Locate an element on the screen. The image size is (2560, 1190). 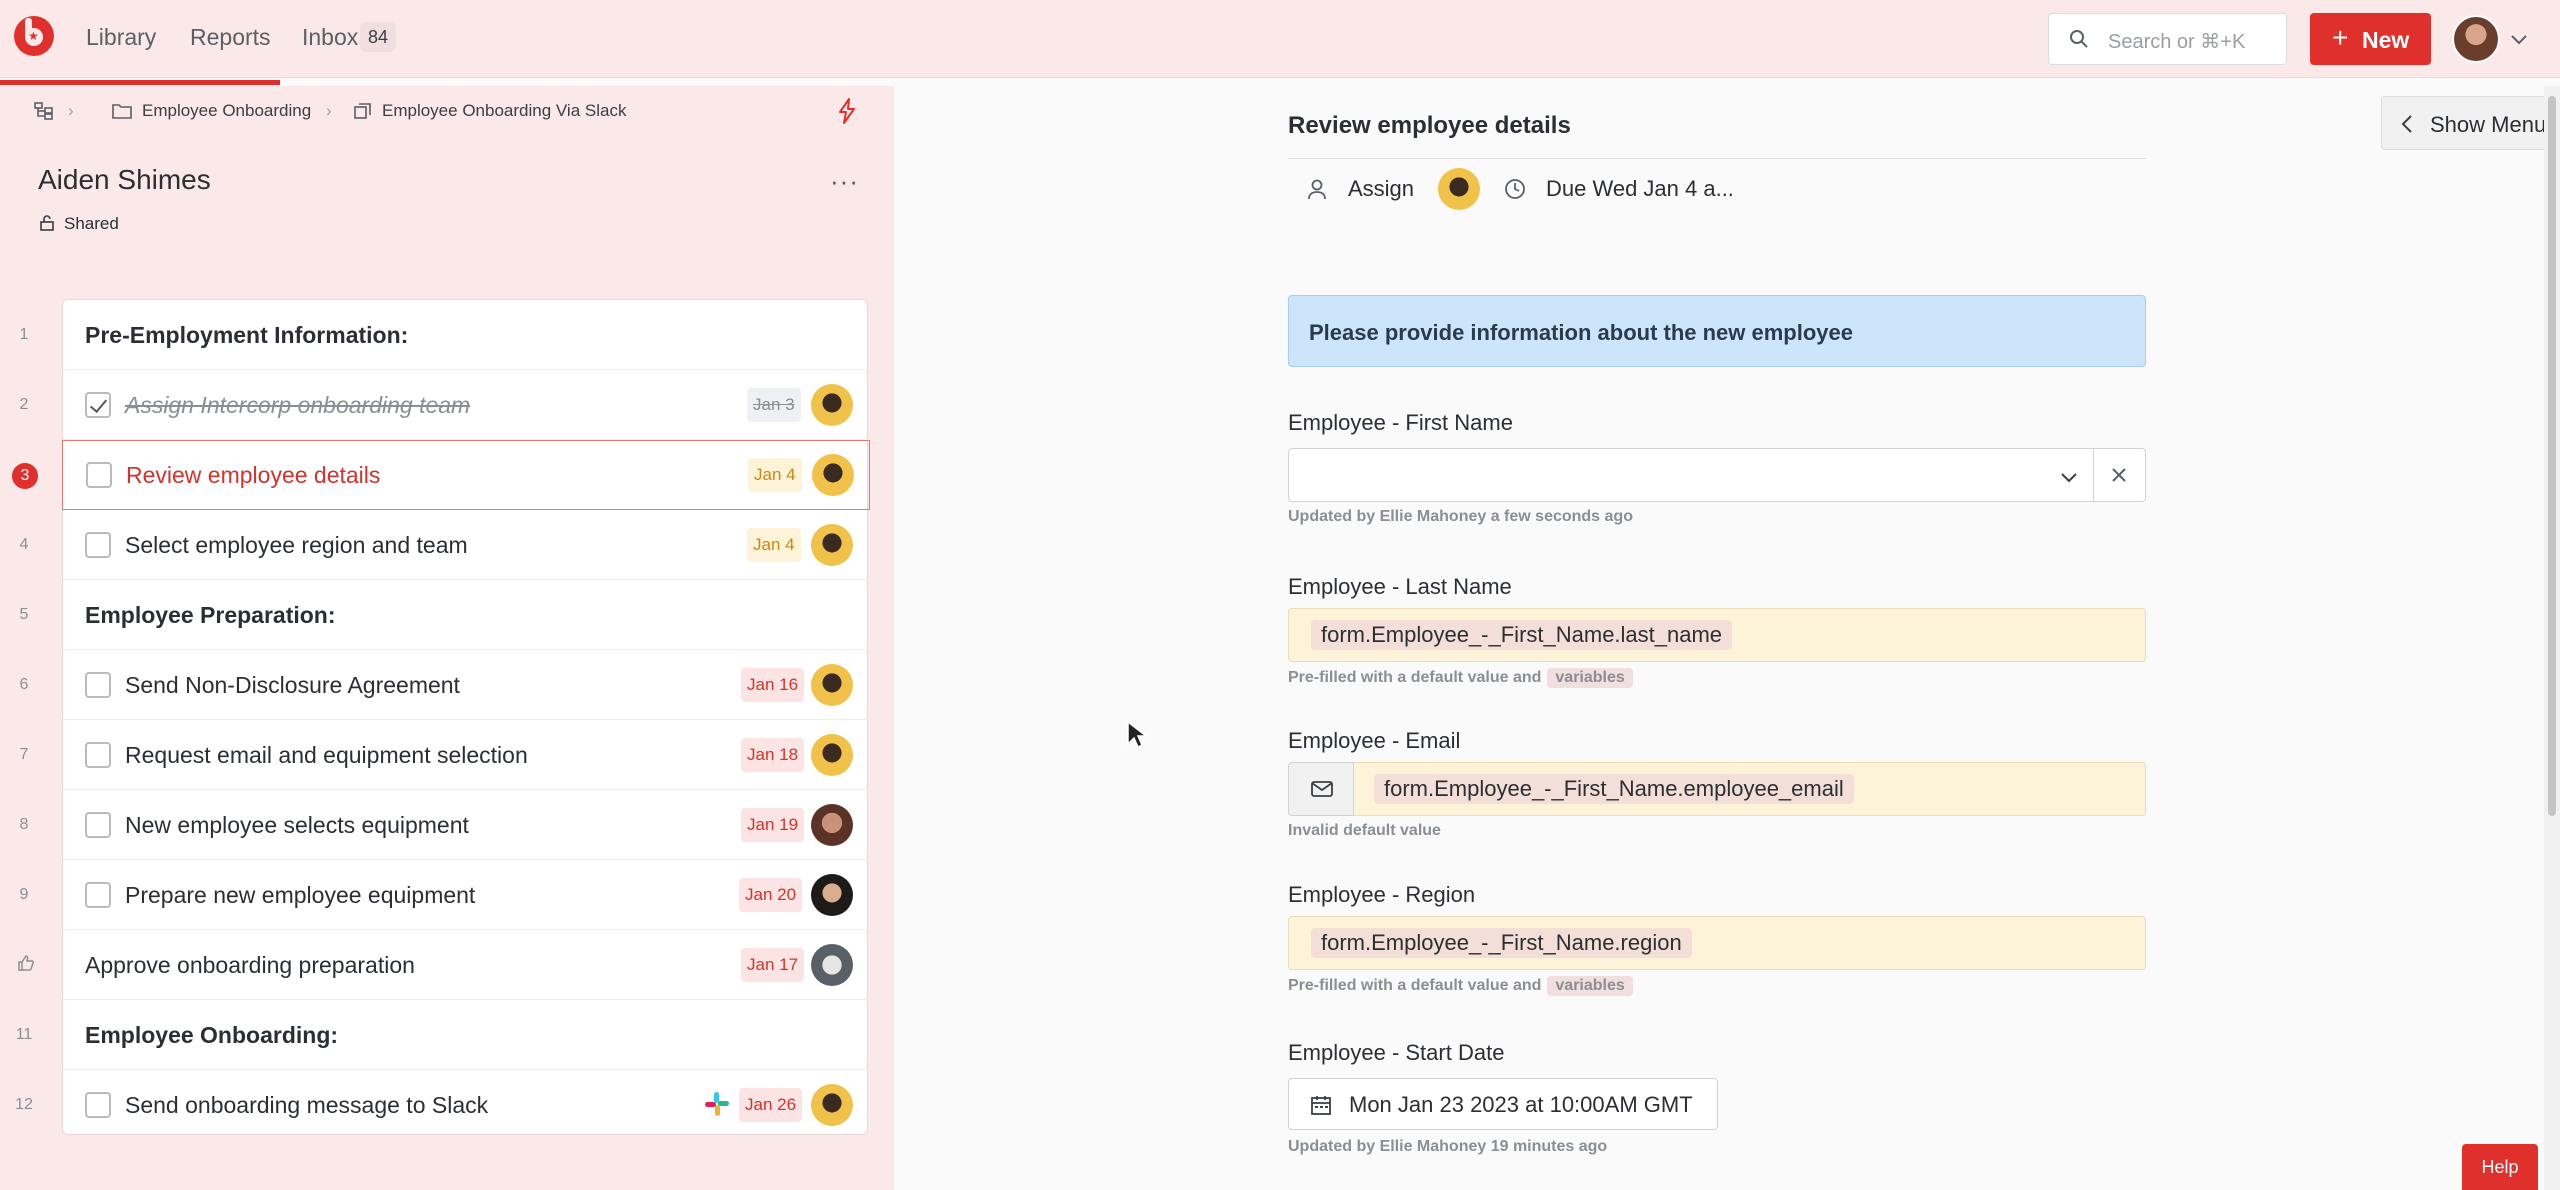
variable-token: form.Employee_-_First_Name.last_name is located at coordinates (1522, 635).